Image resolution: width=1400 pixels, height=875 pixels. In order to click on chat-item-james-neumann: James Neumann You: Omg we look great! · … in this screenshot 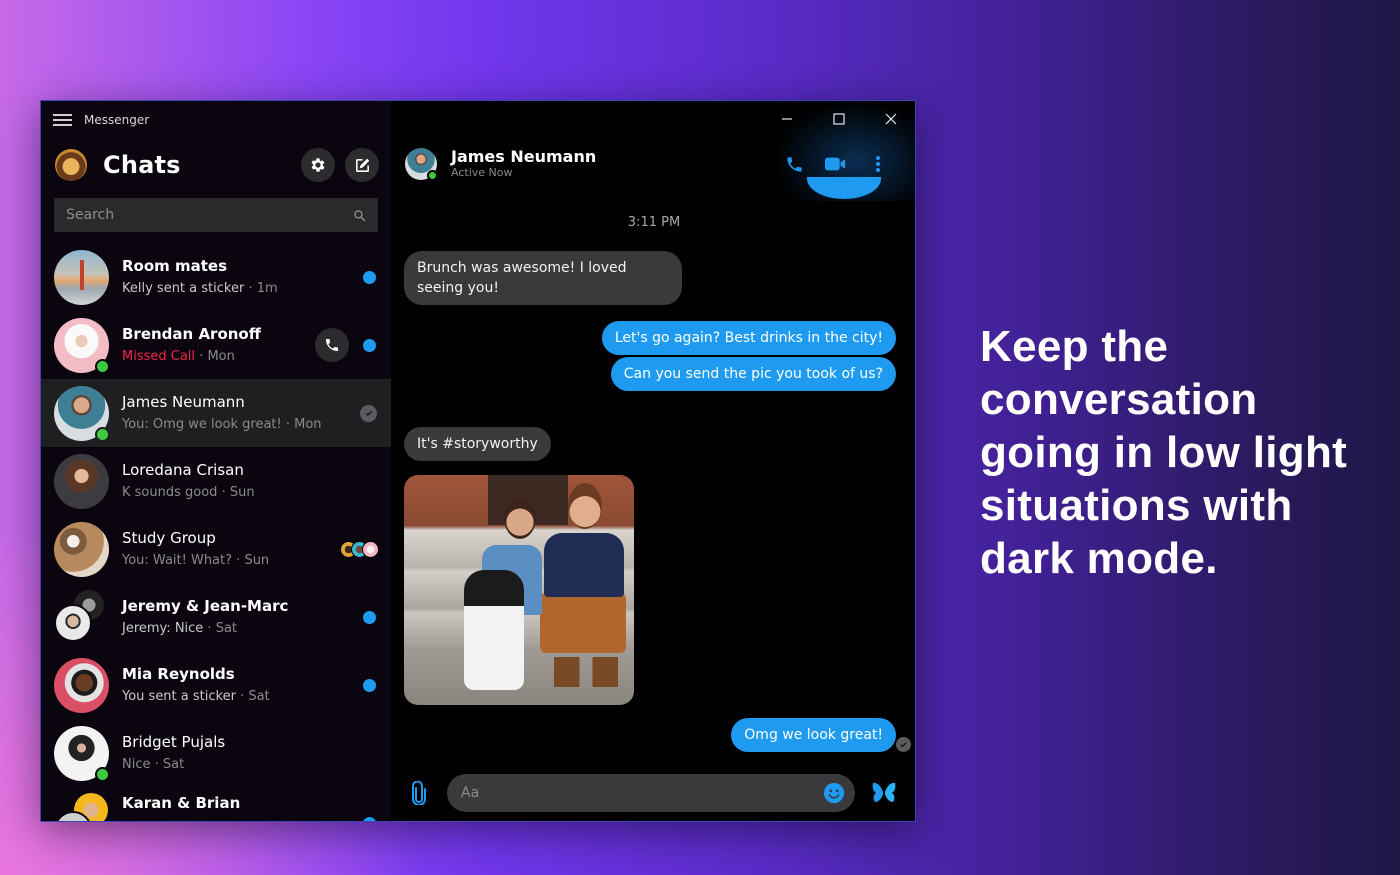, I will do `click(216, 413)`.